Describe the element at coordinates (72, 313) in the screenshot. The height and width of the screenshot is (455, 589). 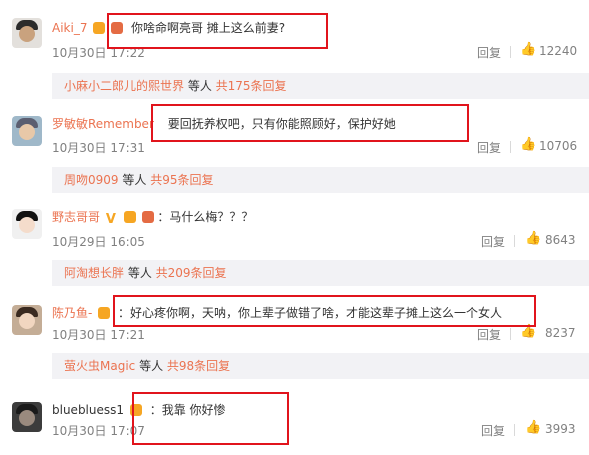
I see `username-link: 陈乃鱼-` at that location.